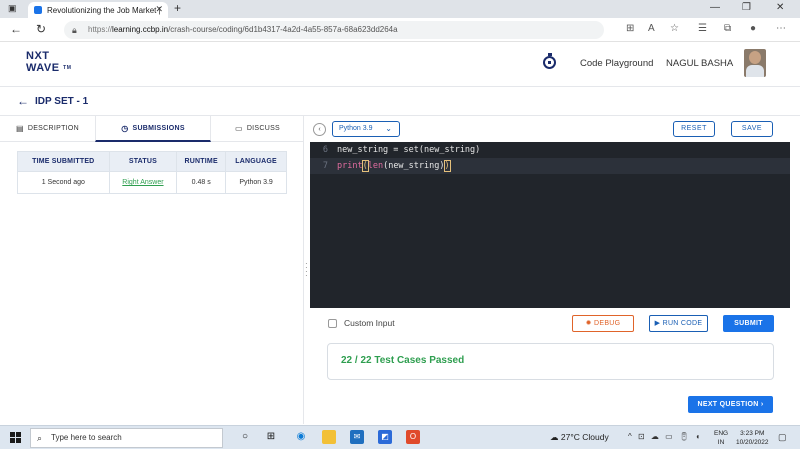 This screenshot has height=449, width=800. What do you see at coordinates (748, 323) in the screenshot?
I see `submit-button: SUBMIT` at bounding box center [748, 323].